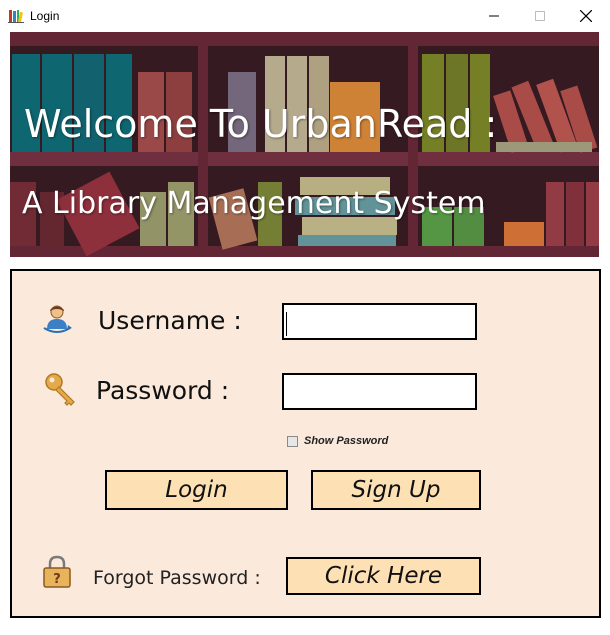 This screenshot has height=635, width=610. I want to click on padlock-icon: ?, so click(57, 571).